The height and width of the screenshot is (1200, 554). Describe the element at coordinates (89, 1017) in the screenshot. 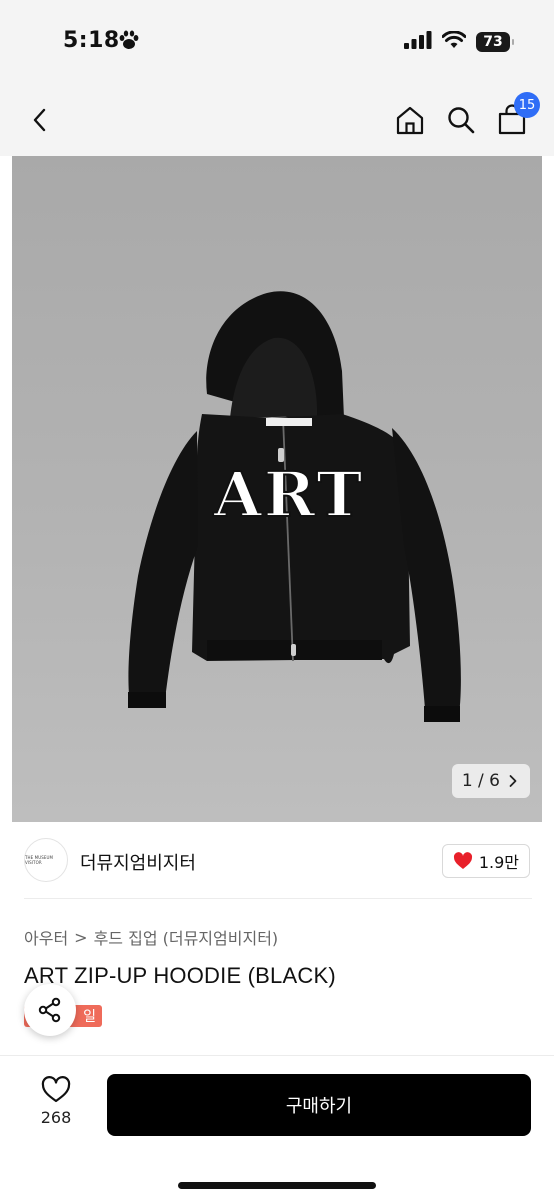

I see `sale-badge-text: 일` at that location.